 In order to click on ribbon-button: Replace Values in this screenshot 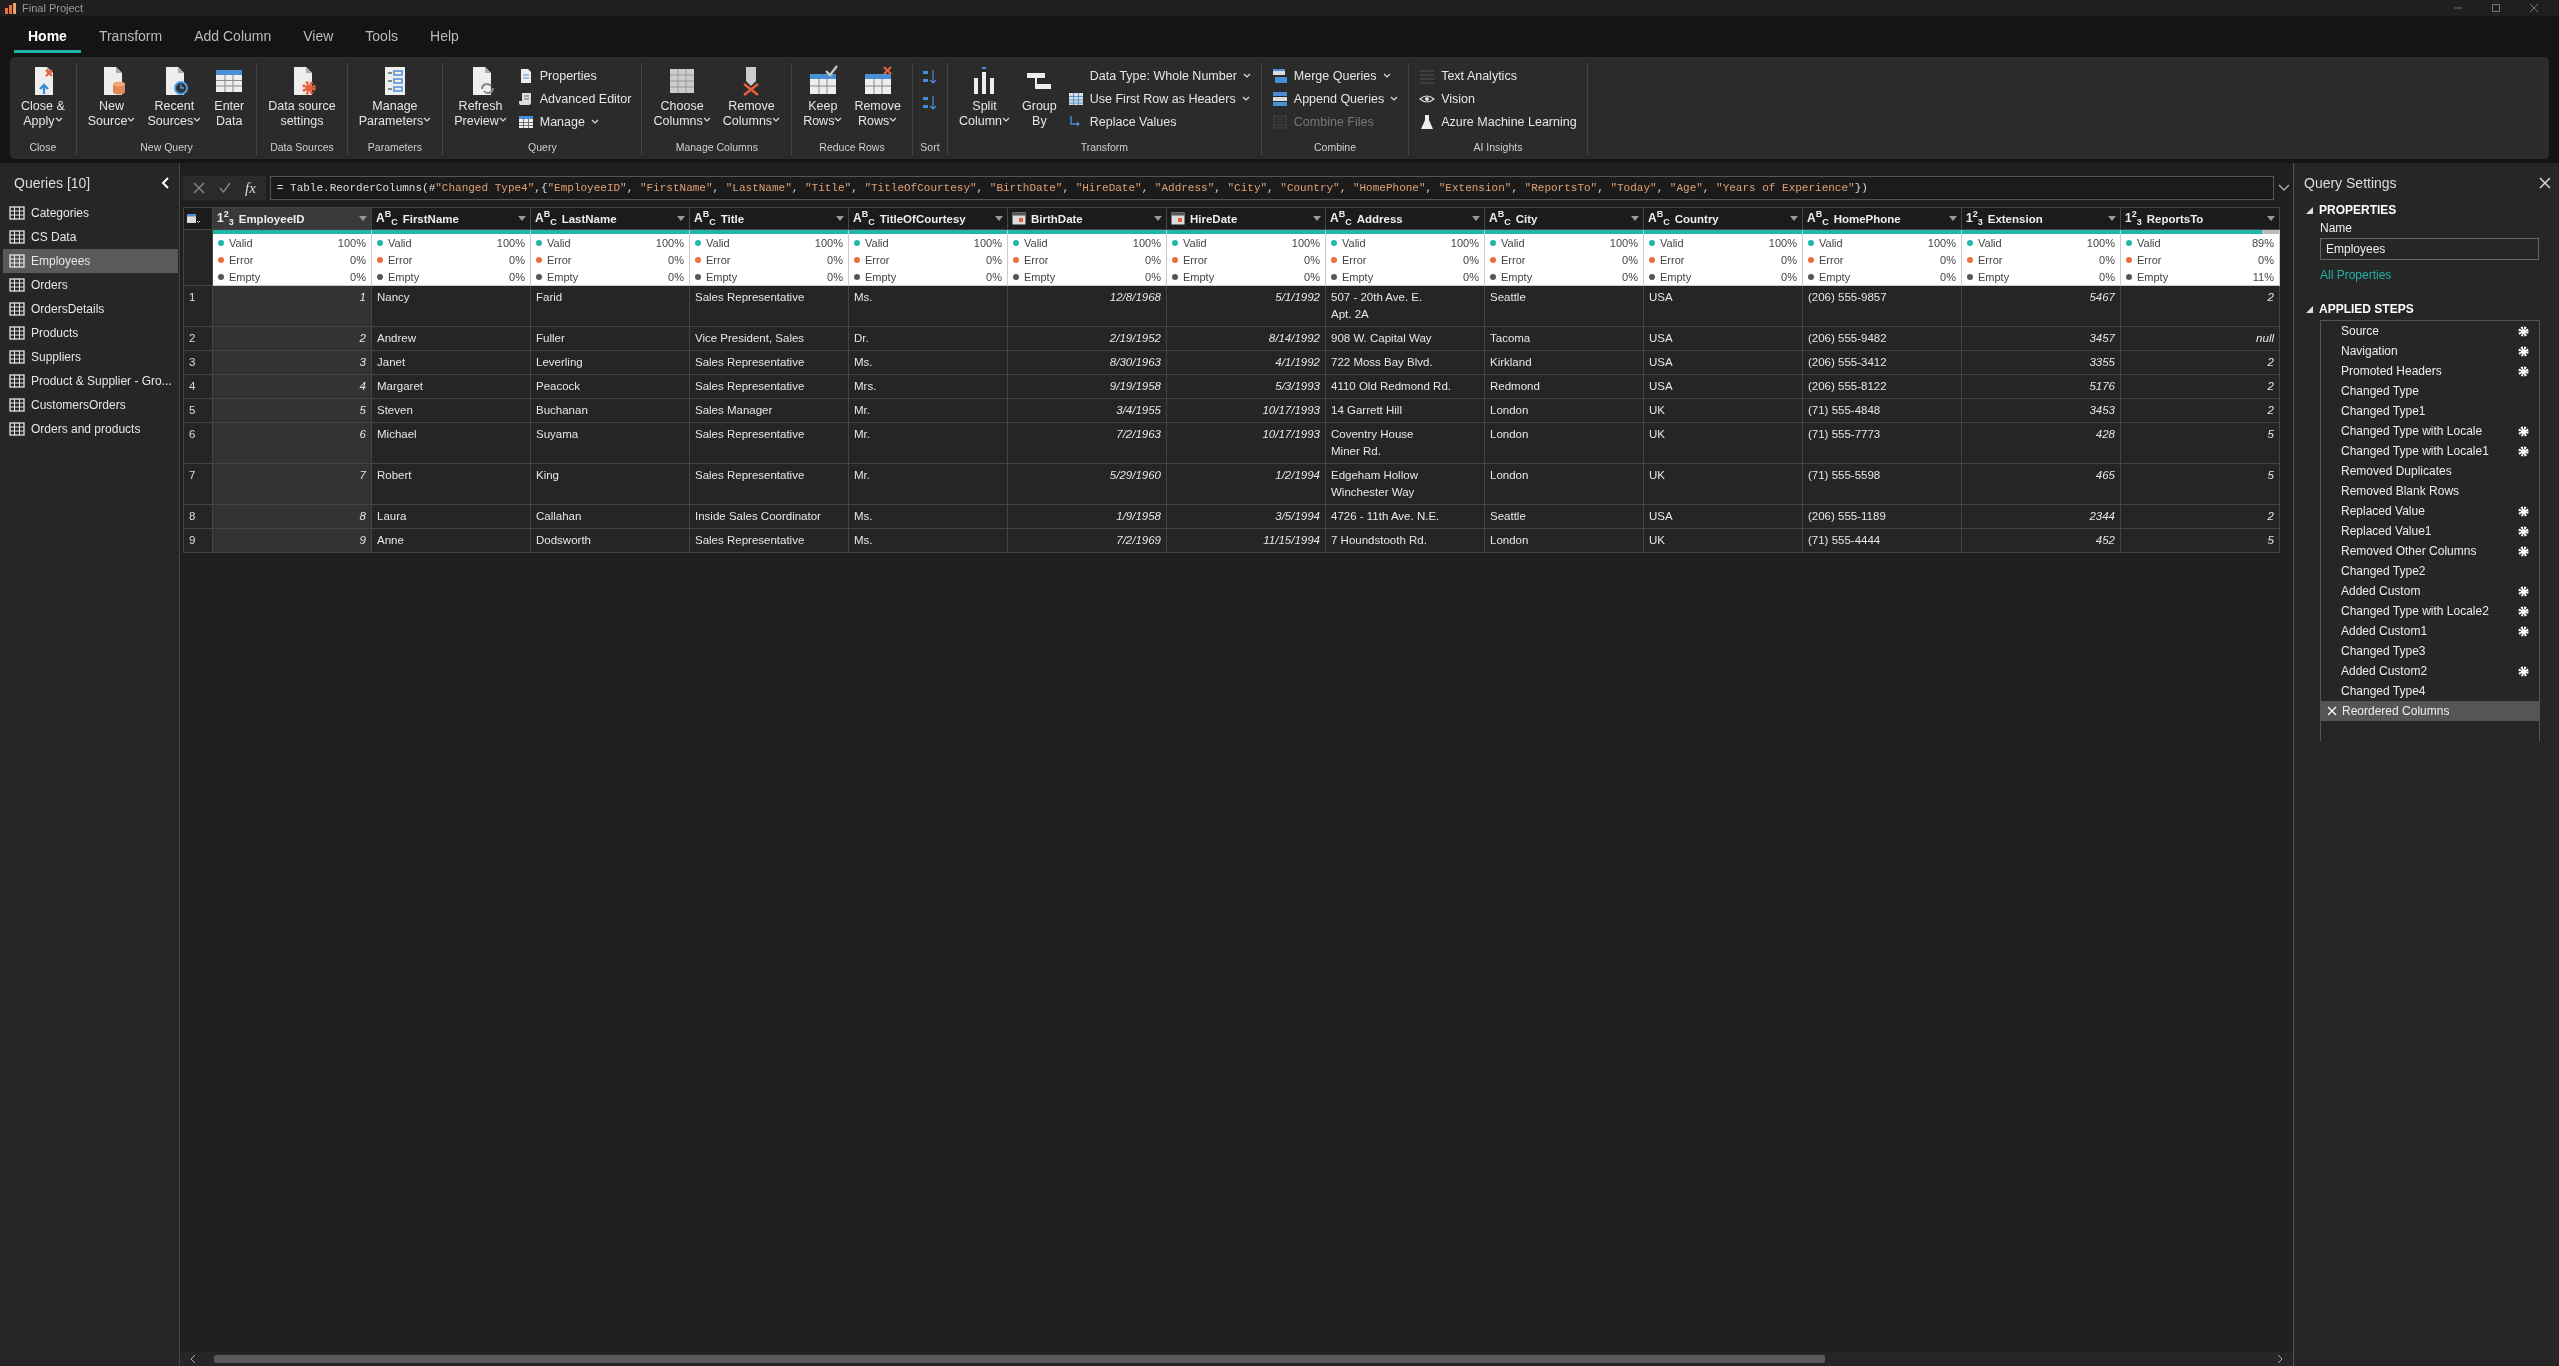, I will do `click(1159, 122)`.